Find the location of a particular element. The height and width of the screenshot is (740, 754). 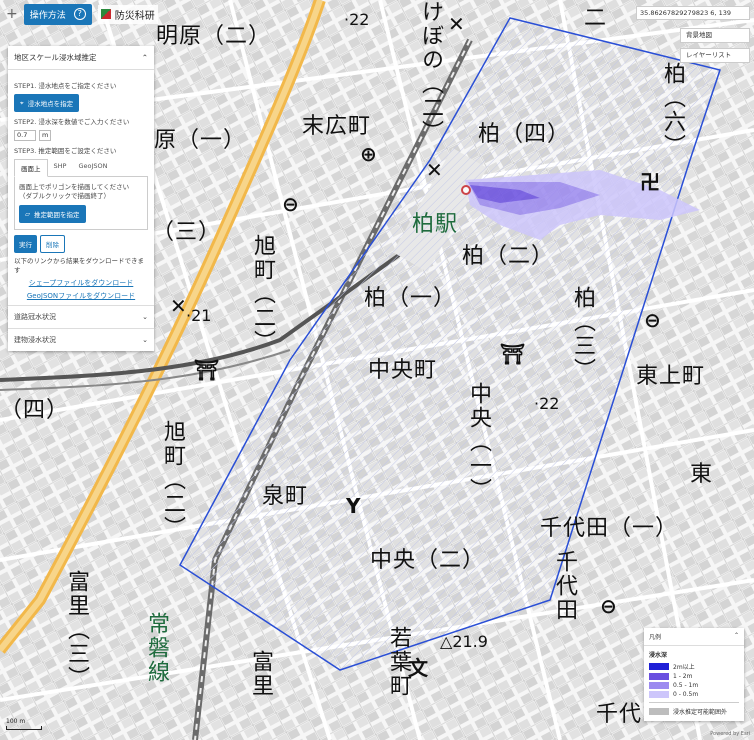

legend-item: 浸水推定可能範囲外 is located at coordinates (694, 711).